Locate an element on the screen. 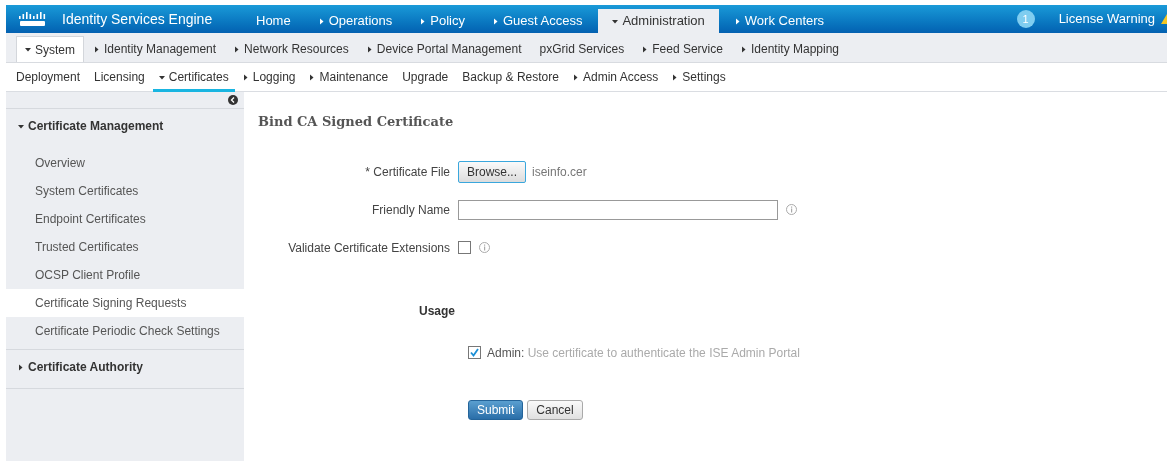 The image size is (1167, 461). nav-tab: Licensing is located at coordinates (119, 77).